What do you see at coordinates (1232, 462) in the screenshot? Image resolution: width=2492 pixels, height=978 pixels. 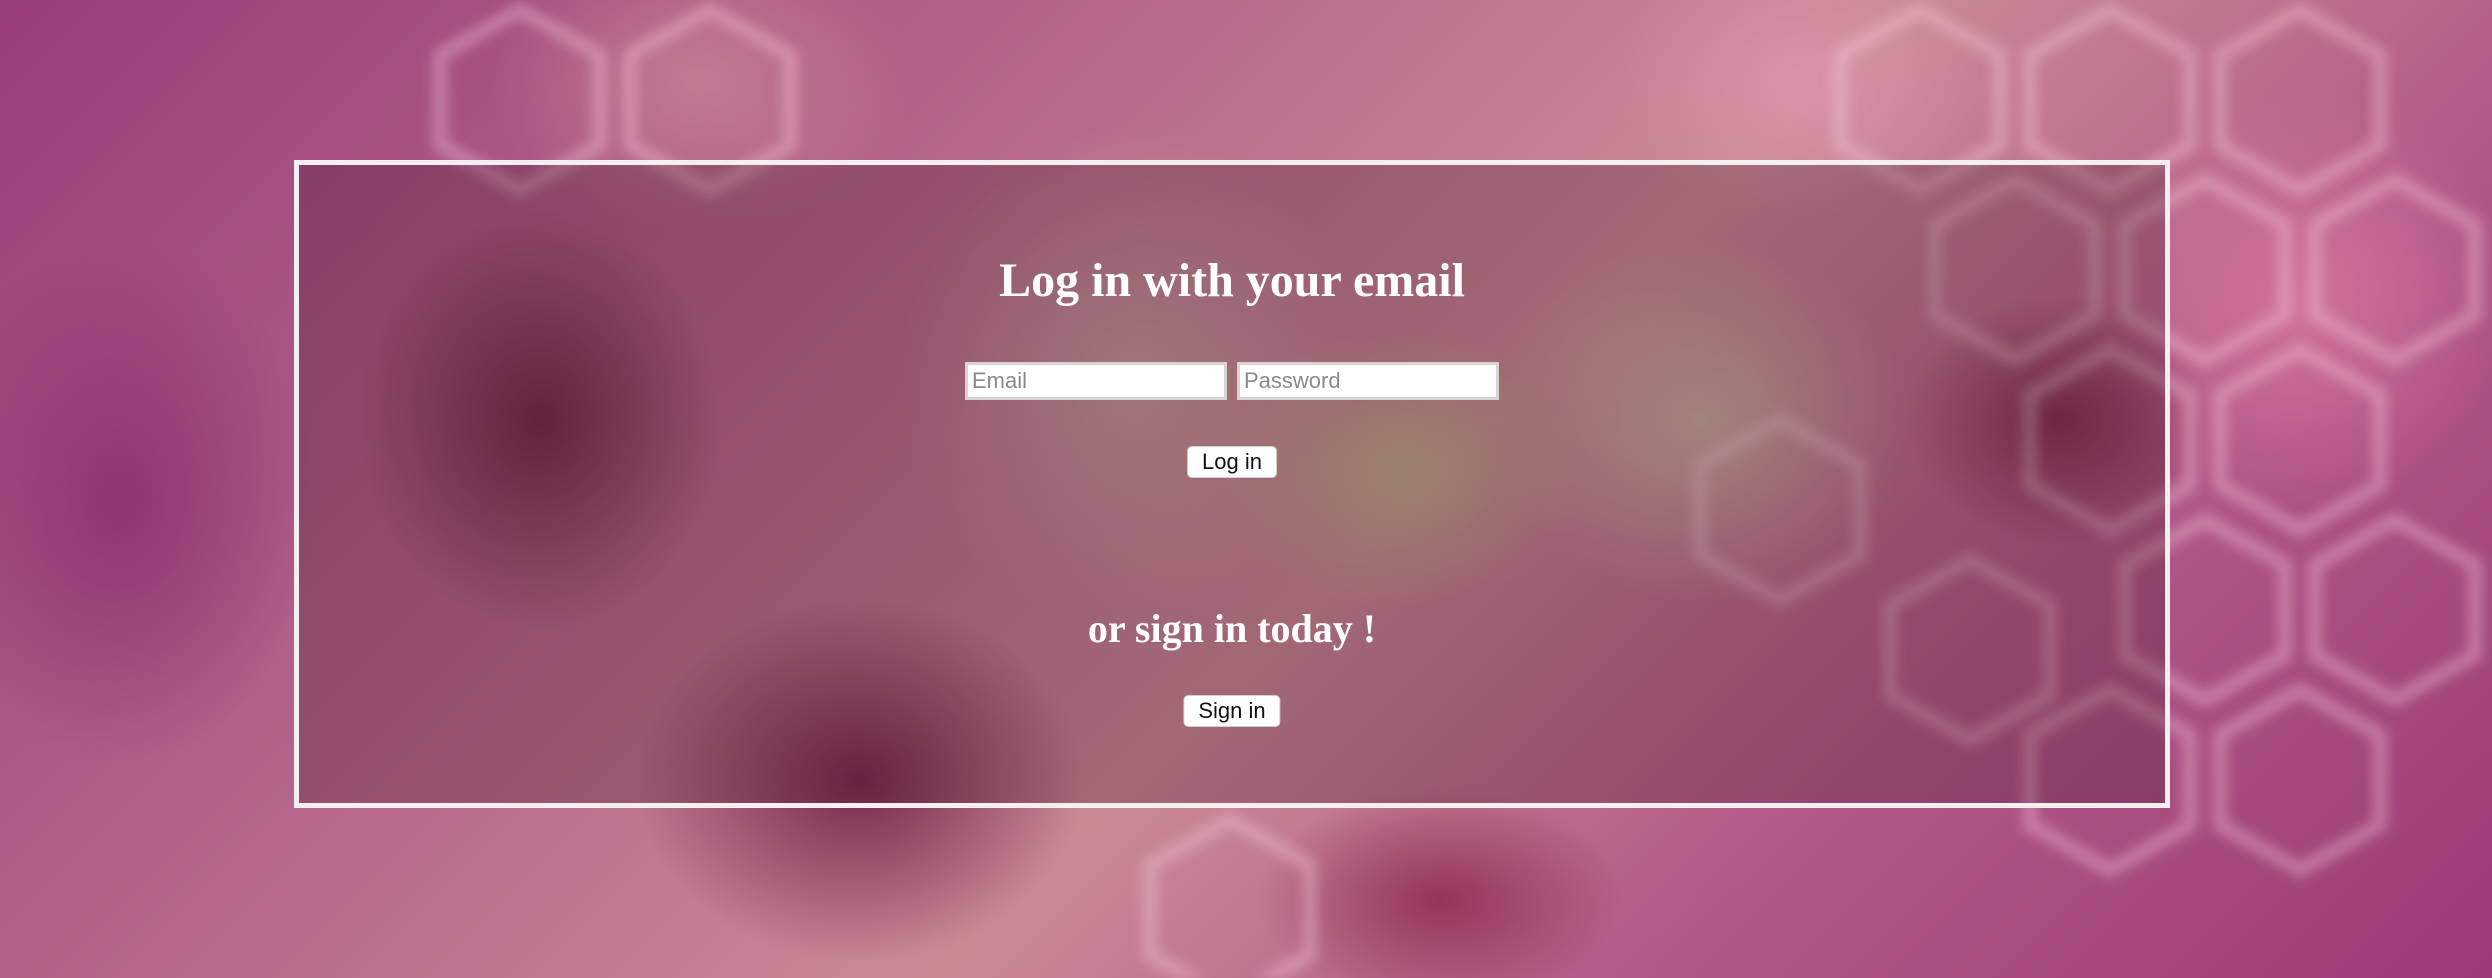 I see `login-button: Log in` at bounding box center [1232, 462].